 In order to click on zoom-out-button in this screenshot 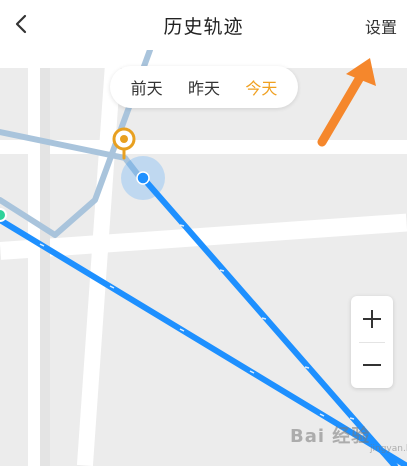, I will do `click(372, 365)`.